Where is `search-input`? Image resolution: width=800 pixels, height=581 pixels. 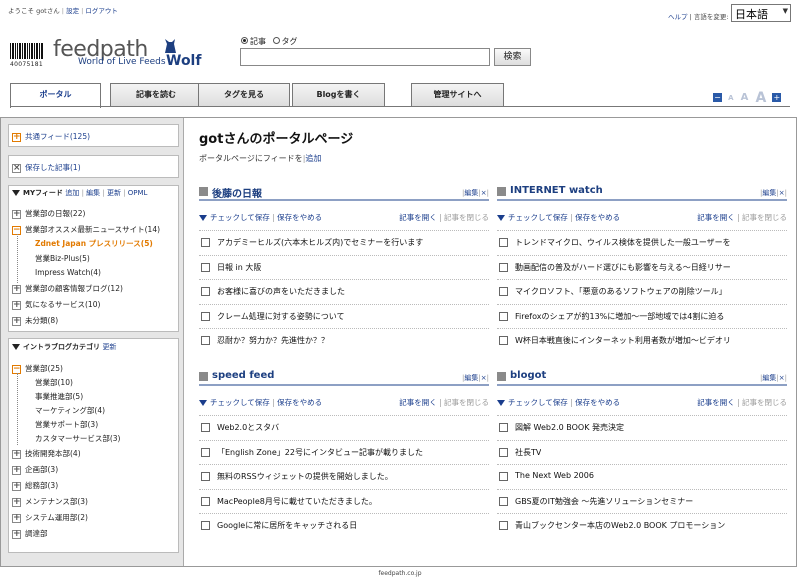 search-input is located at coordinates (365, 57).